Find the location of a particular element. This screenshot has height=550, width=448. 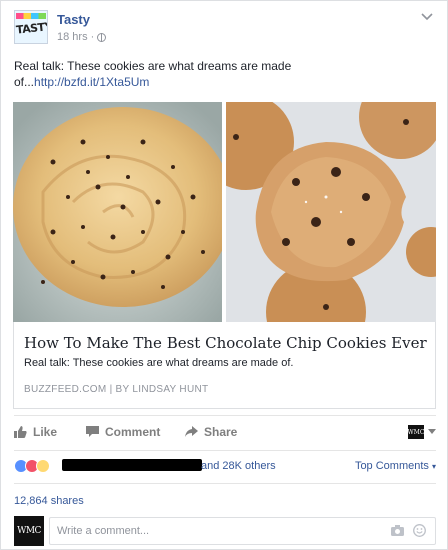

reactions-row: and 28K others Top Comments ▾ is located at coordinates (225, 466).